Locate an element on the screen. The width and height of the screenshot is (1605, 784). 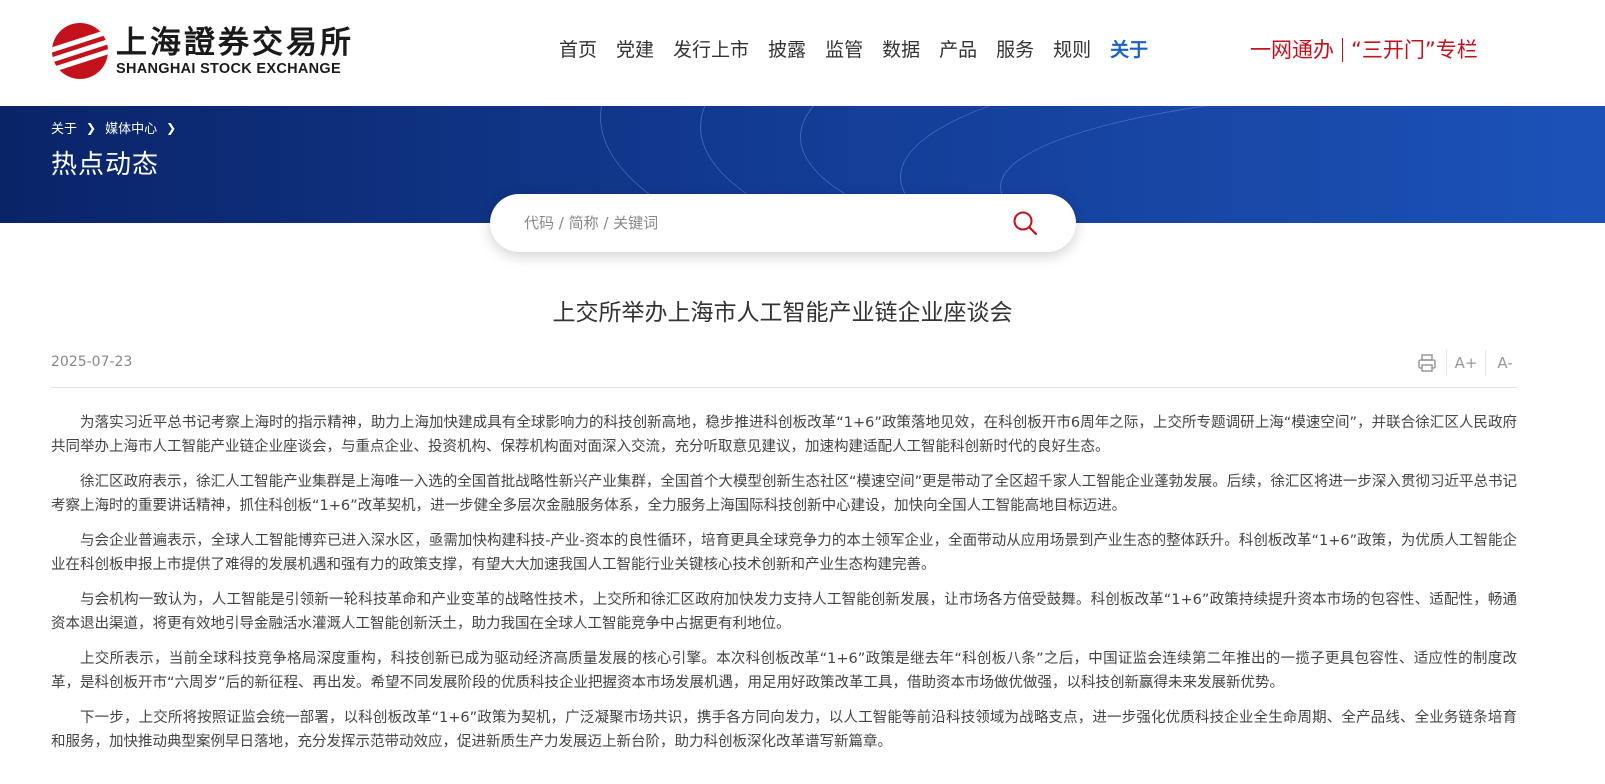
sse-logo: 上海證券交易所 SHANGHAI STOCK EXCHANGE is located at coordinates (203, 51).